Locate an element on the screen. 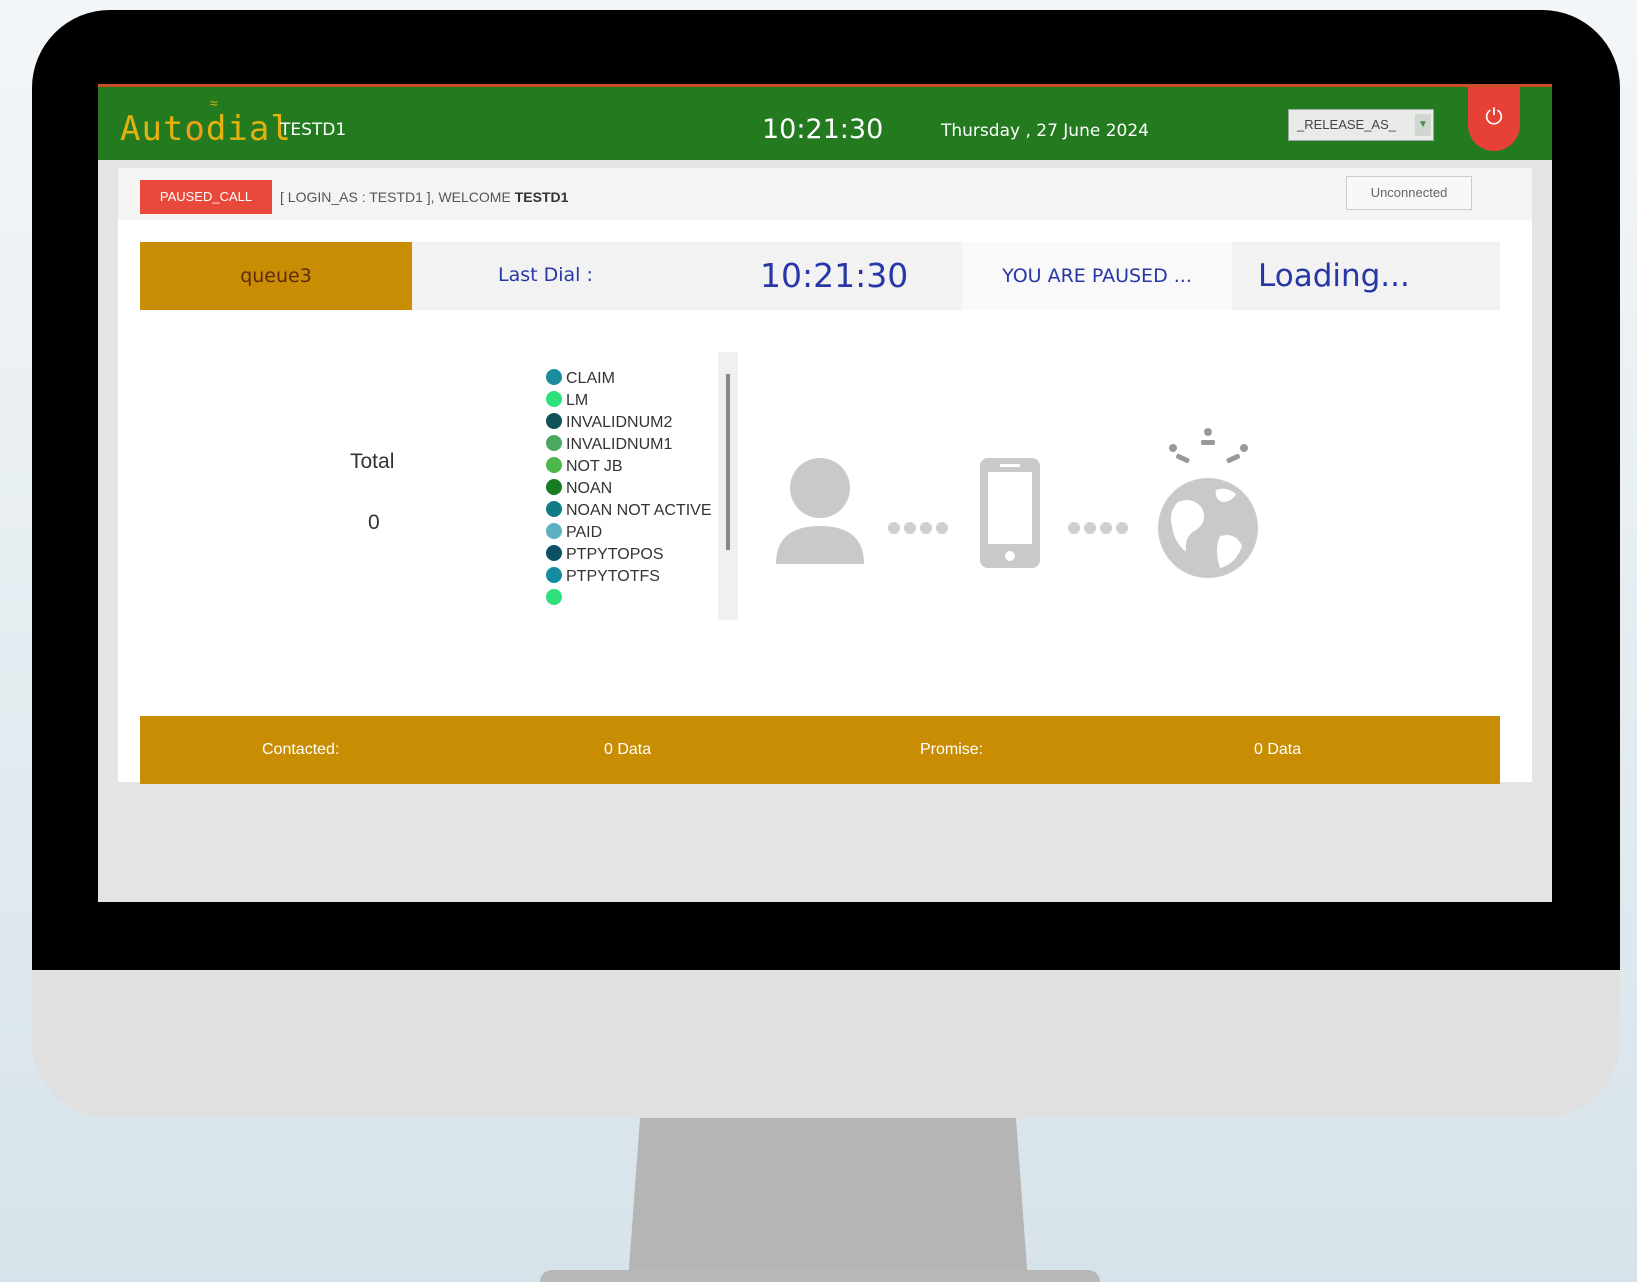  legend-scrollbar is located at coordinates (728, 486).